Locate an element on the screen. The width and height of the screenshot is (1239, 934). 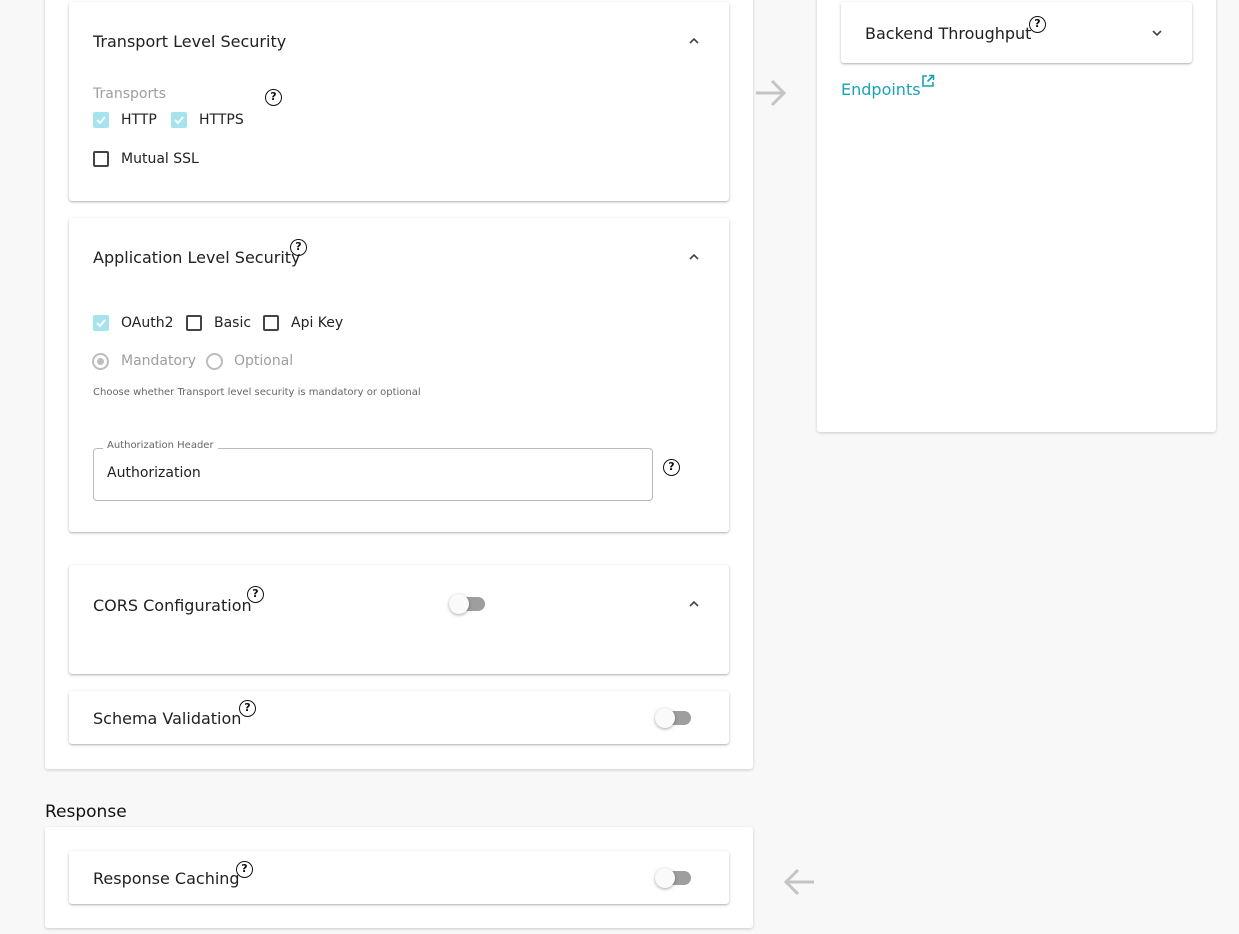
http-label: HTTP is located at coordinates (139, 120).